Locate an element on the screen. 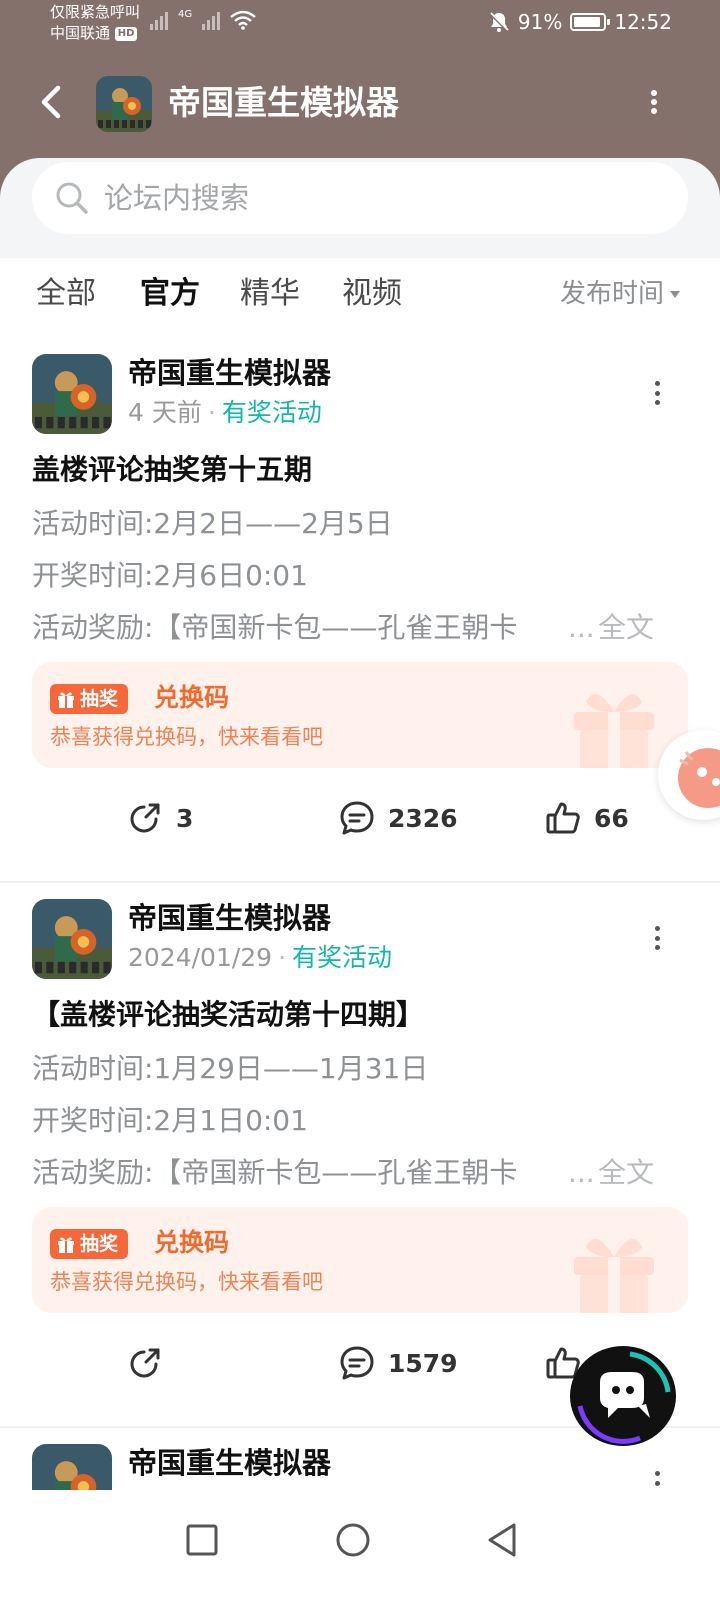 Image resolution: width=720 pixels, height=1600 pixels. post-actions: 3 2326 66 is located at coordinates (360, 820).